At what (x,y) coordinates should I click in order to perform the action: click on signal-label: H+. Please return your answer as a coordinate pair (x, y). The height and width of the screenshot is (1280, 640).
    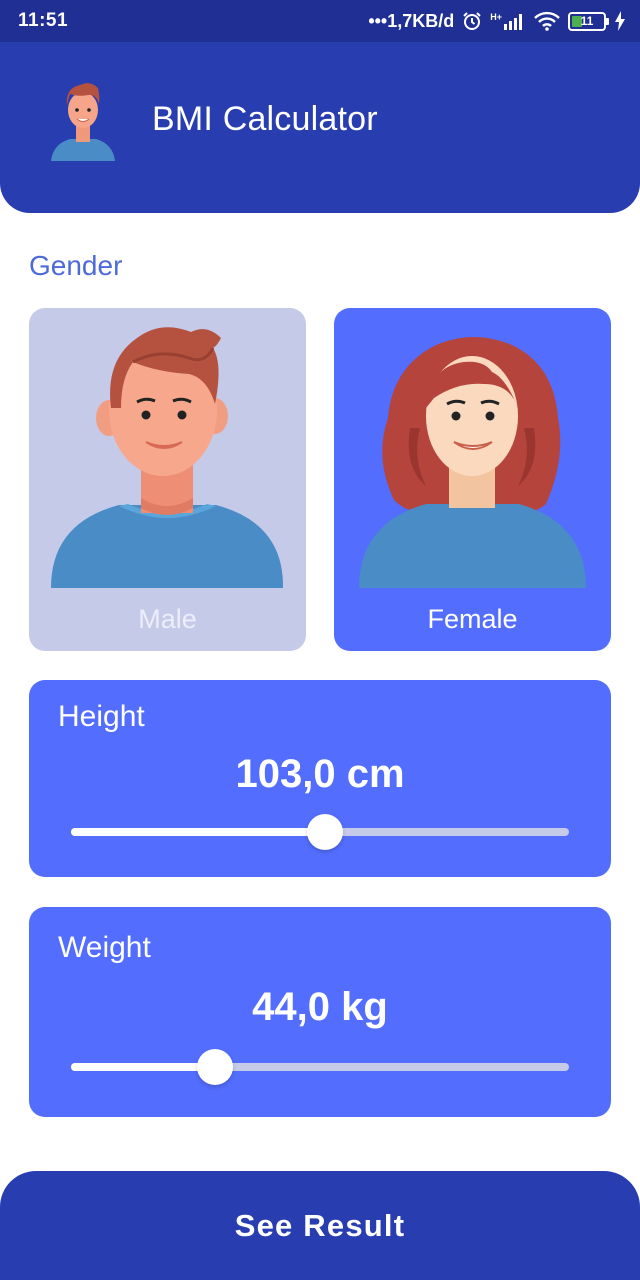
    Looking at the image, I should click on (496, 17).